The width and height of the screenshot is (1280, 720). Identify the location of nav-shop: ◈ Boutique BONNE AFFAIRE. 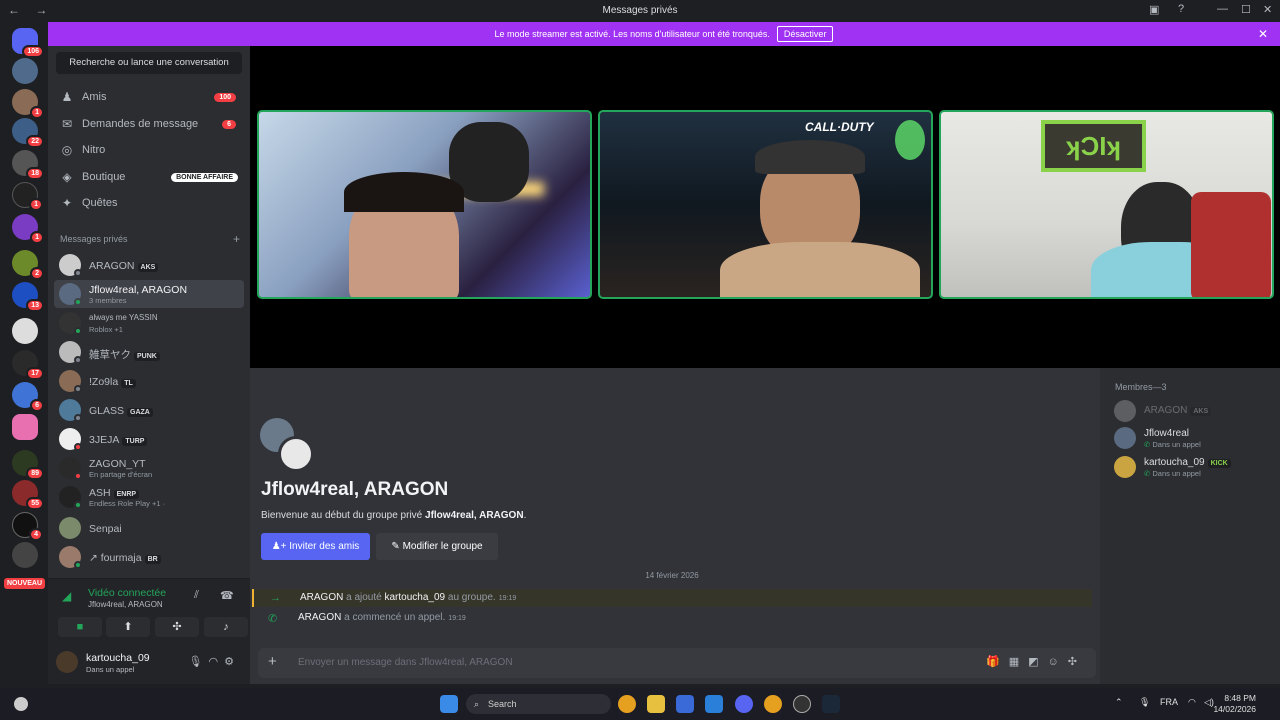
(149, 177).